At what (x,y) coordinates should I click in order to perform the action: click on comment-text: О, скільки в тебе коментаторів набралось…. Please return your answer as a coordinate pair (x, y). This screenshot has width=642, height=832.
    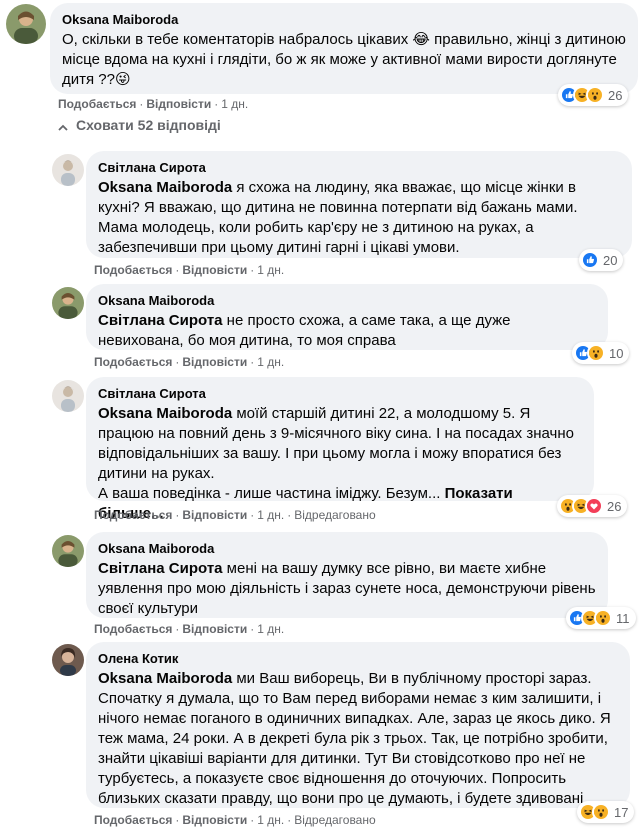
    Looking at the image, I should click on (344, 59).